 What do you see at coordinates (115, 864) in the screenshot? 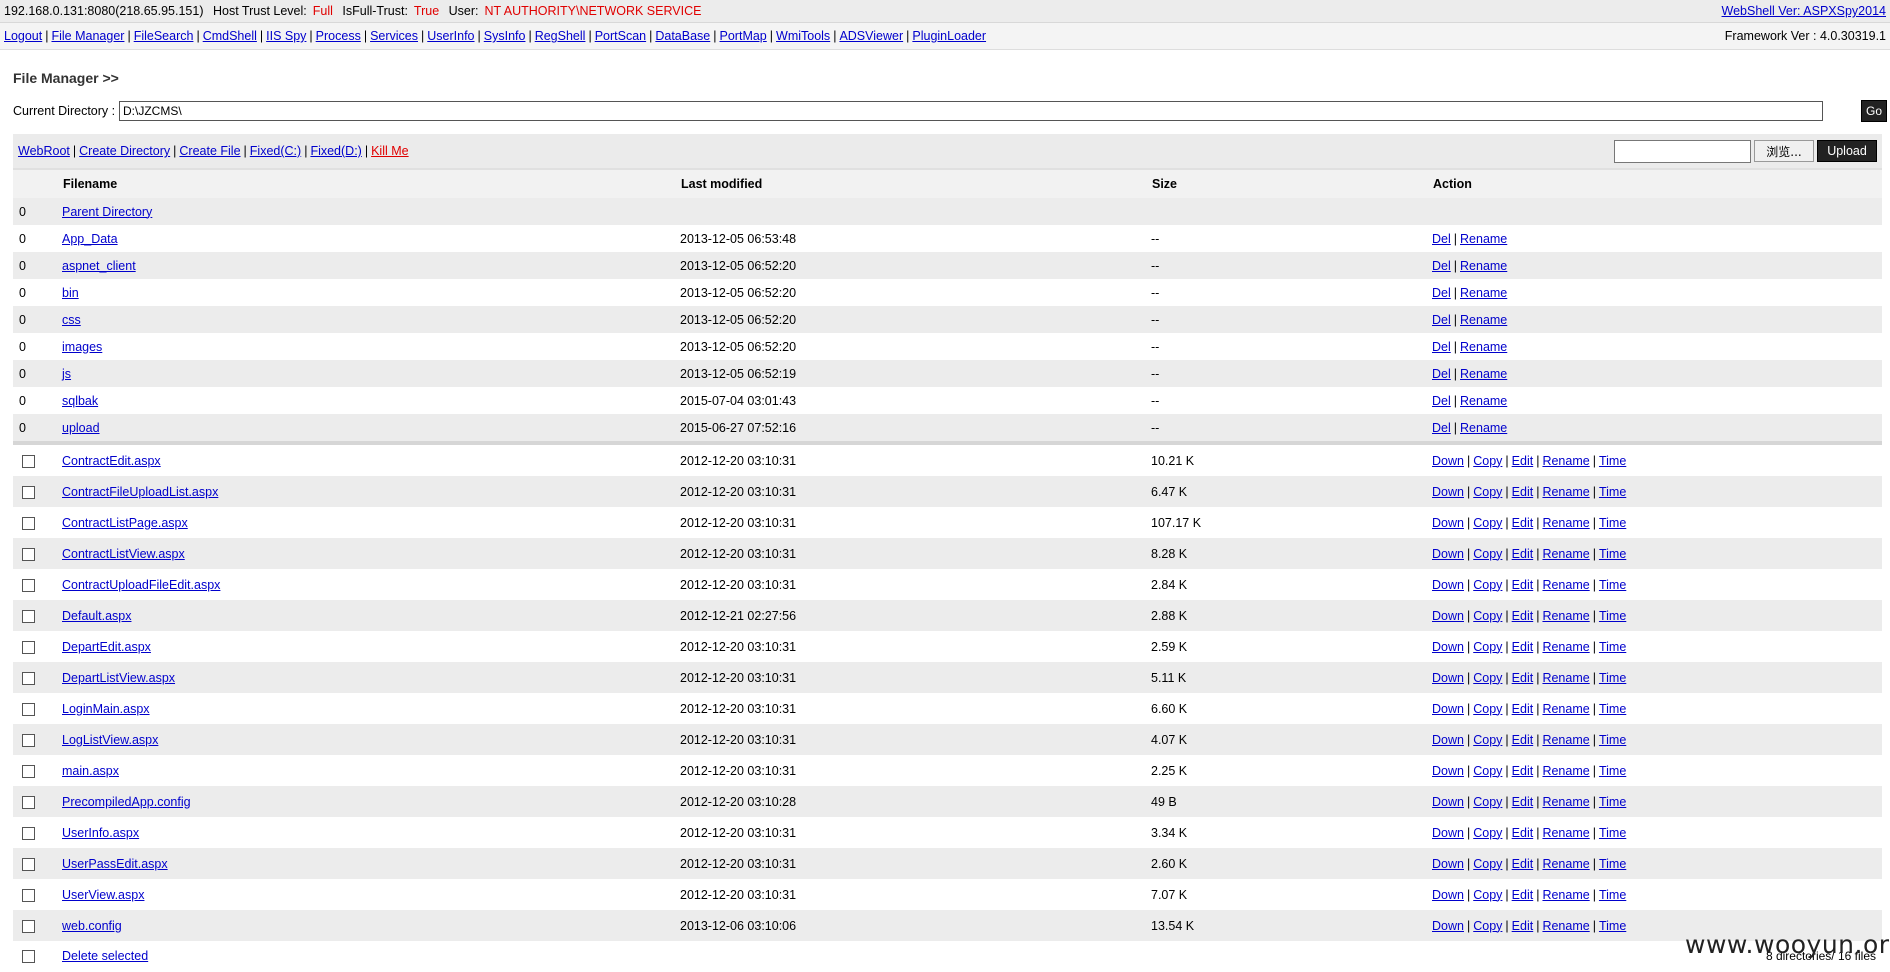
I see `file-link: UserPassEdit.aspx` at bounding box center [115, 864].